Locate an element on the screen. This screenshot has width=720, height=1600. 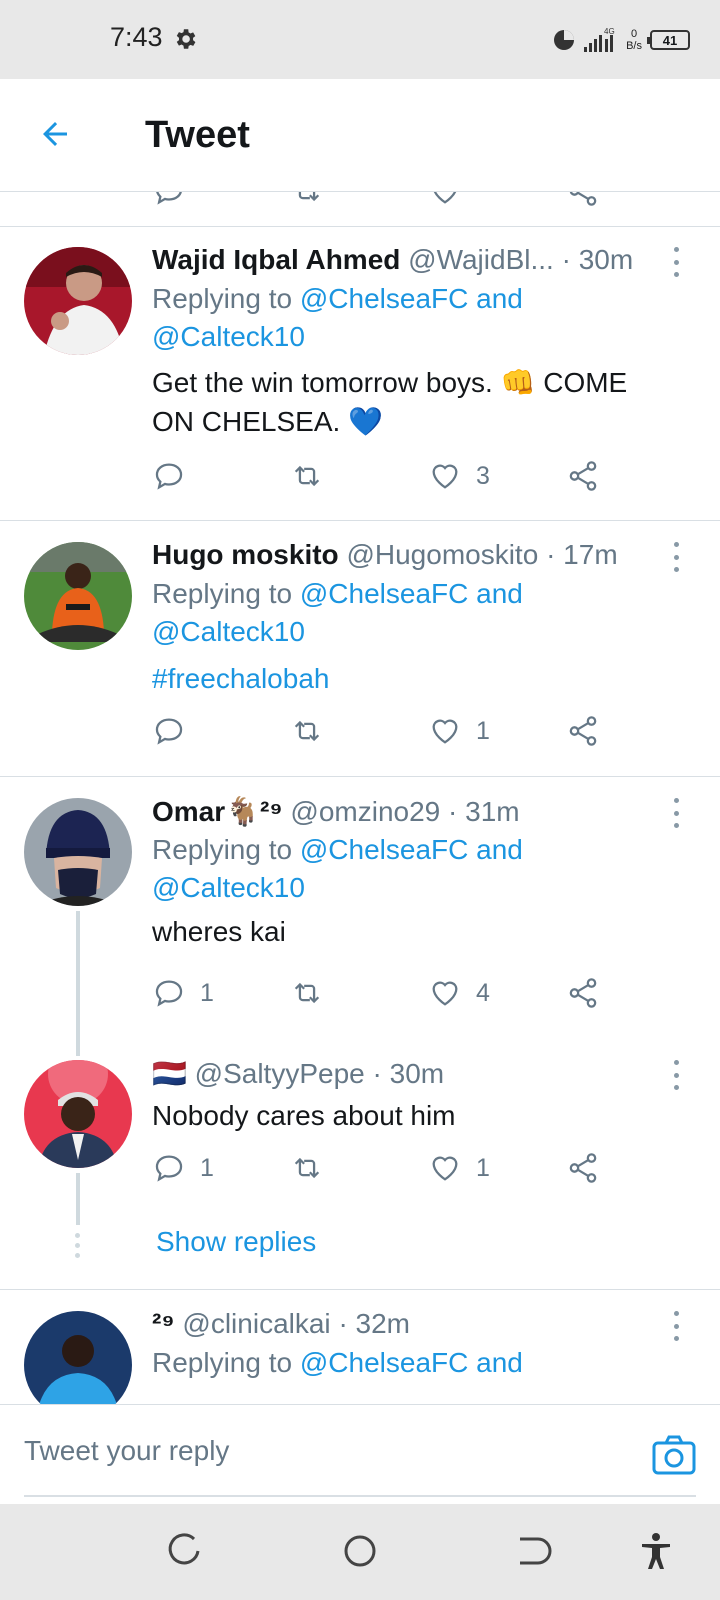
home-icon is located at coordinates (360, 1551).